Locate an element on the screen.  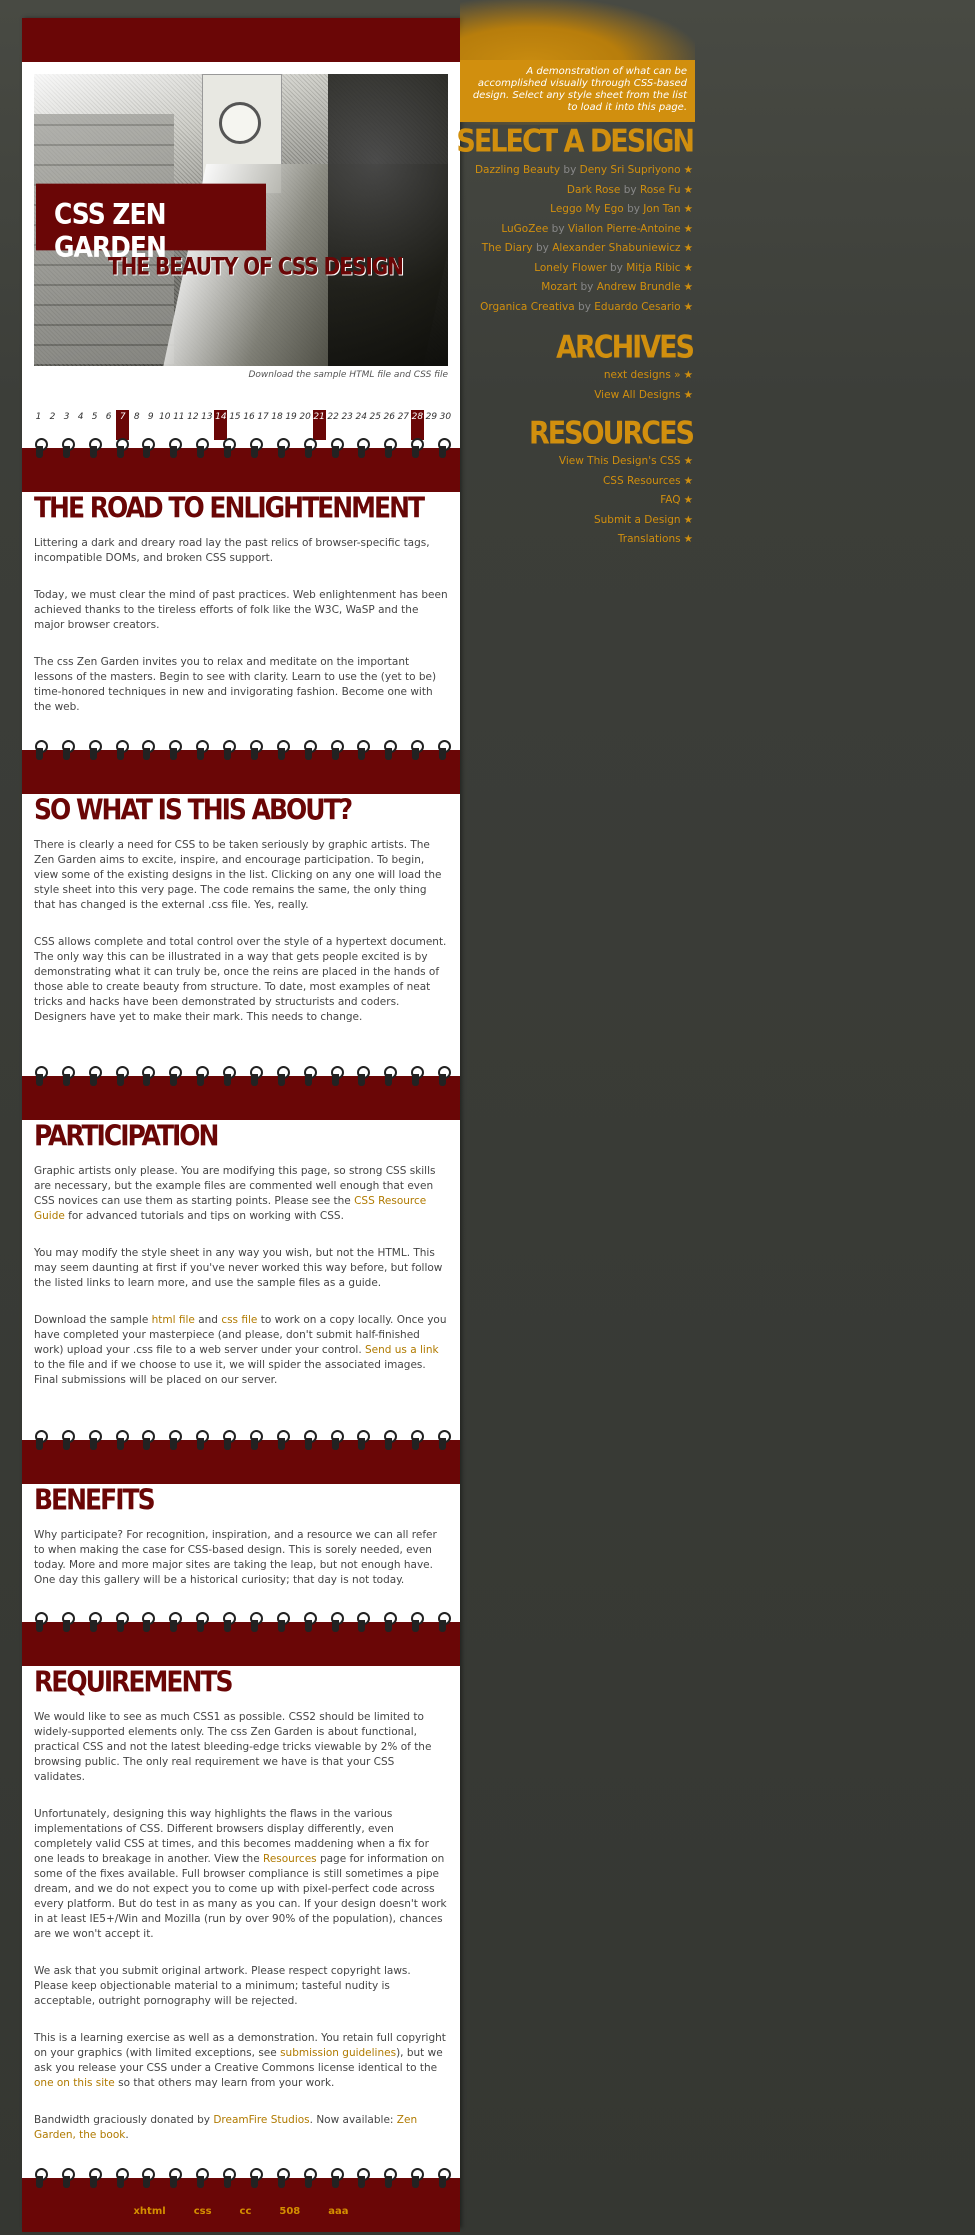
design-author: Jon Tan is located at coordinates (661, 209).